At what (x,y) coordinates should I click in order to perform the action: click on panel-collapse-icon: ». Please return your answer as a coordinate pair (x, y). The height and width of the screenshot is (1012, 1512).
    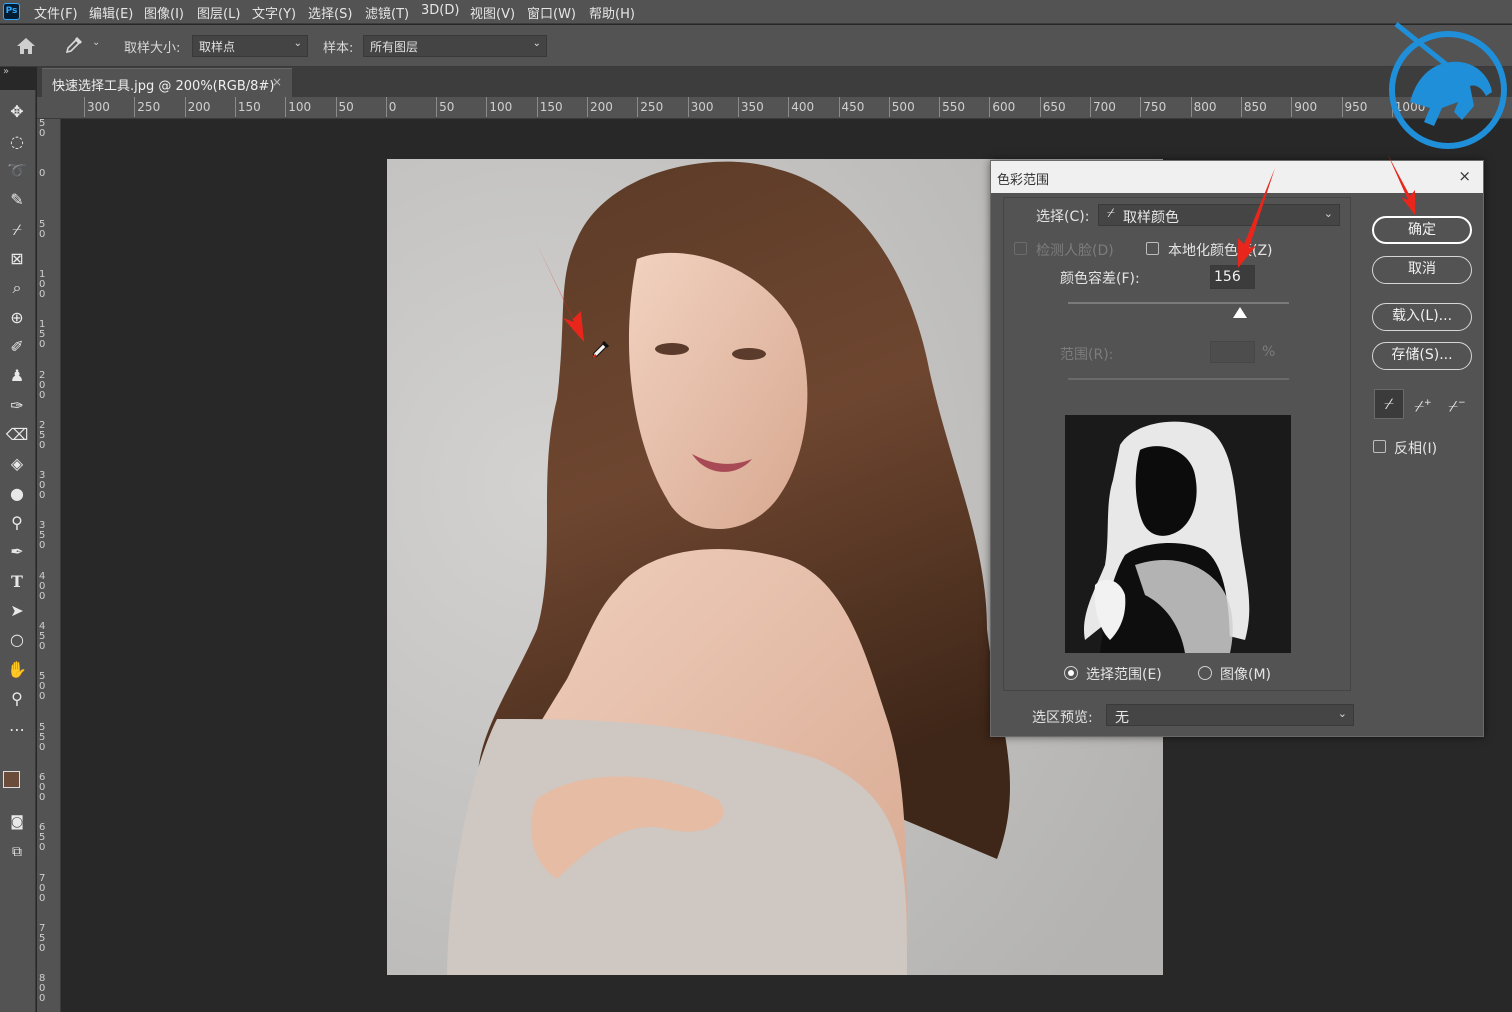
    Looking at the image, I should click on (6, 71).